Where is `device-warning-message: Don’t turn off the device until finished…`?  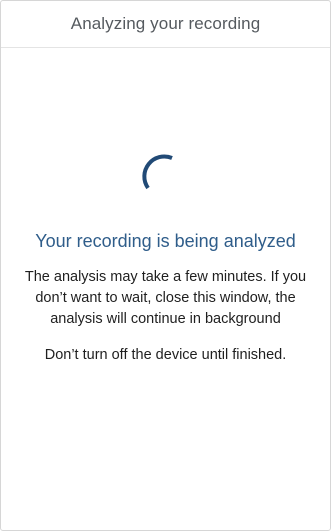 device-warning-message: Don’t turn off the device until finished… is located at coordinates (165, 355).